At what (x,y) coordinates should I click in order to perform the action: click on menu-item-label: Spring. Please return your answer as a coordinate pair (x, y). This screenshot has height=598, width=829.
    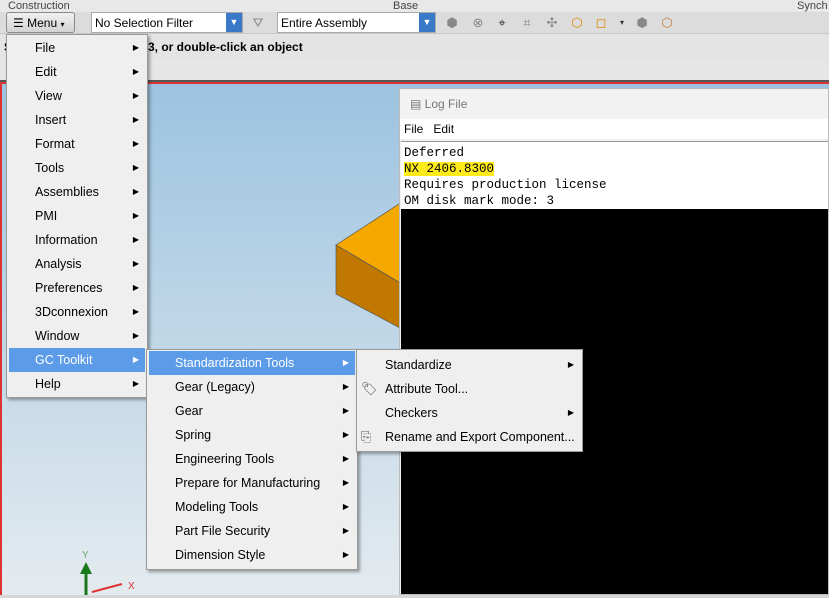
    Looking at the image, I should click on (193, 435).